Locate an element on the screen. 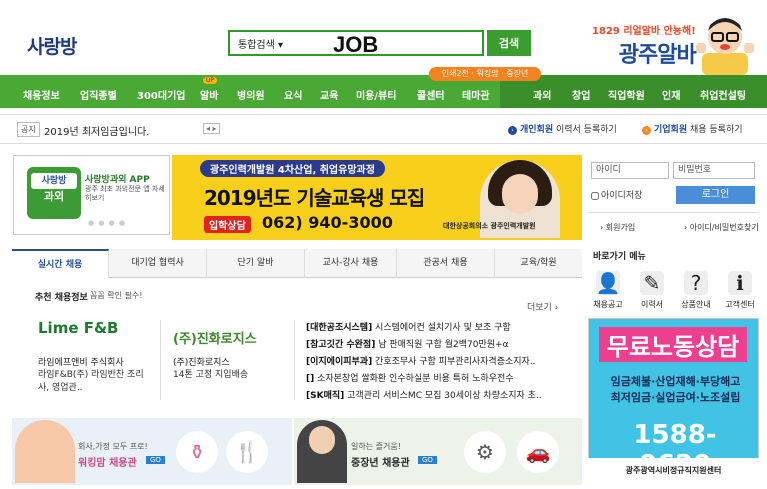  man-image is located at coordinates (322, 451).